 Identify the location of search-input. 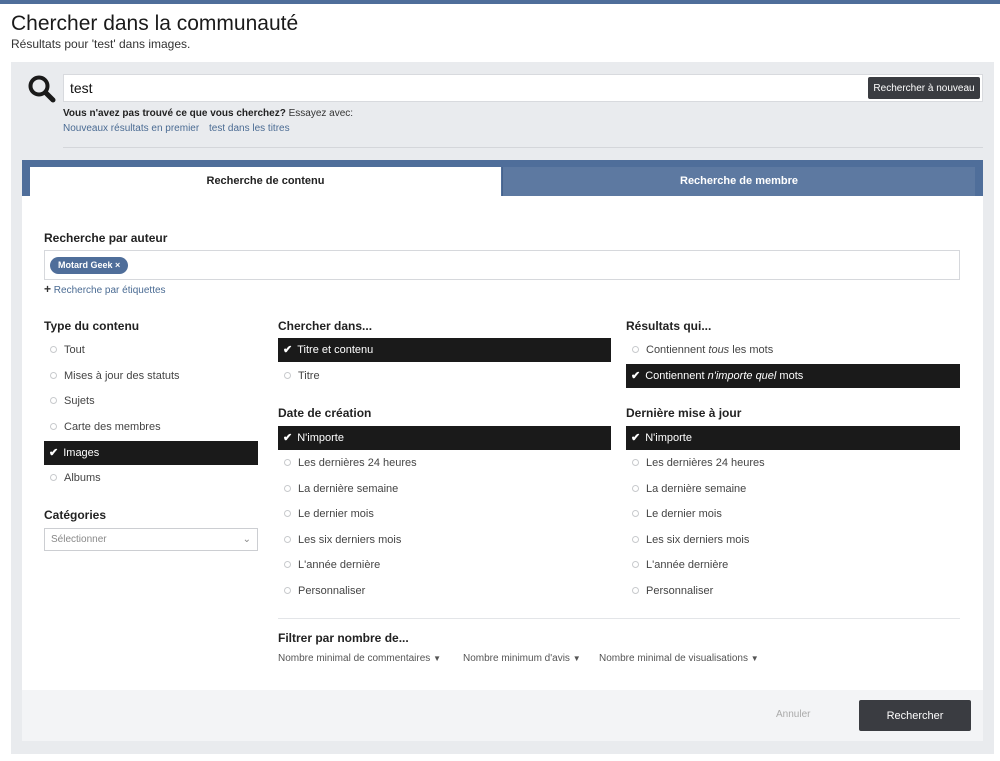
(523, 88).